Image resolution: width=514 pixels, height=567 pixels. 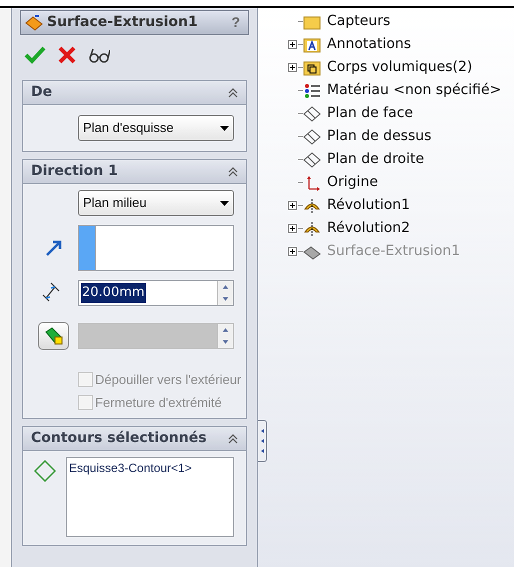 I want to click on section-header: De, so click(x=134, y=93).